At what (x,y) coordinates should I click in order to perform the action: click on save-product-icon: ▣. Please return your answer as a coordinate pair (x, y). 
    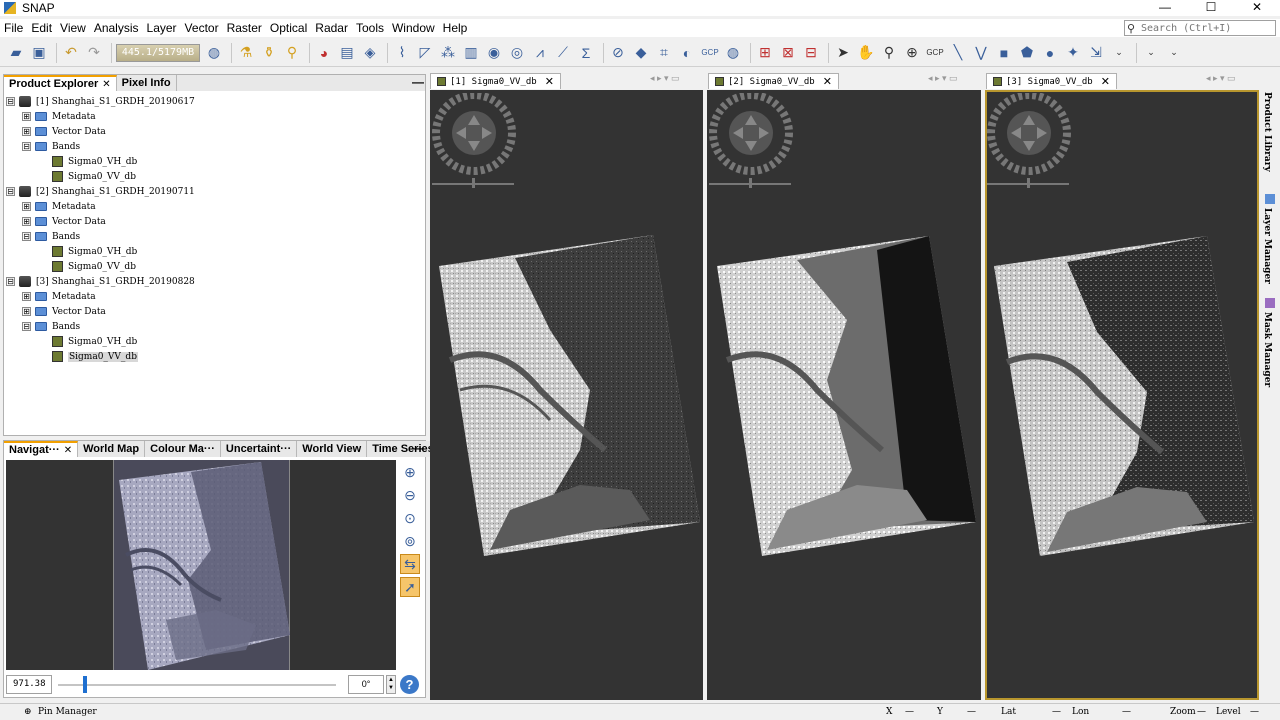
    Looking at the image, I should click on (39, 53).